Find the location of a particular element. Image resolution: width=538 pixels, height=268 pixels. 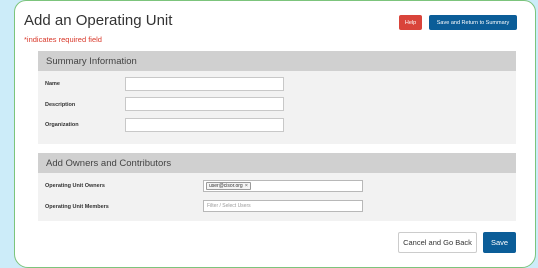

owners-section-title: Add Owners and Contributors is located at coordinates (109, 163).